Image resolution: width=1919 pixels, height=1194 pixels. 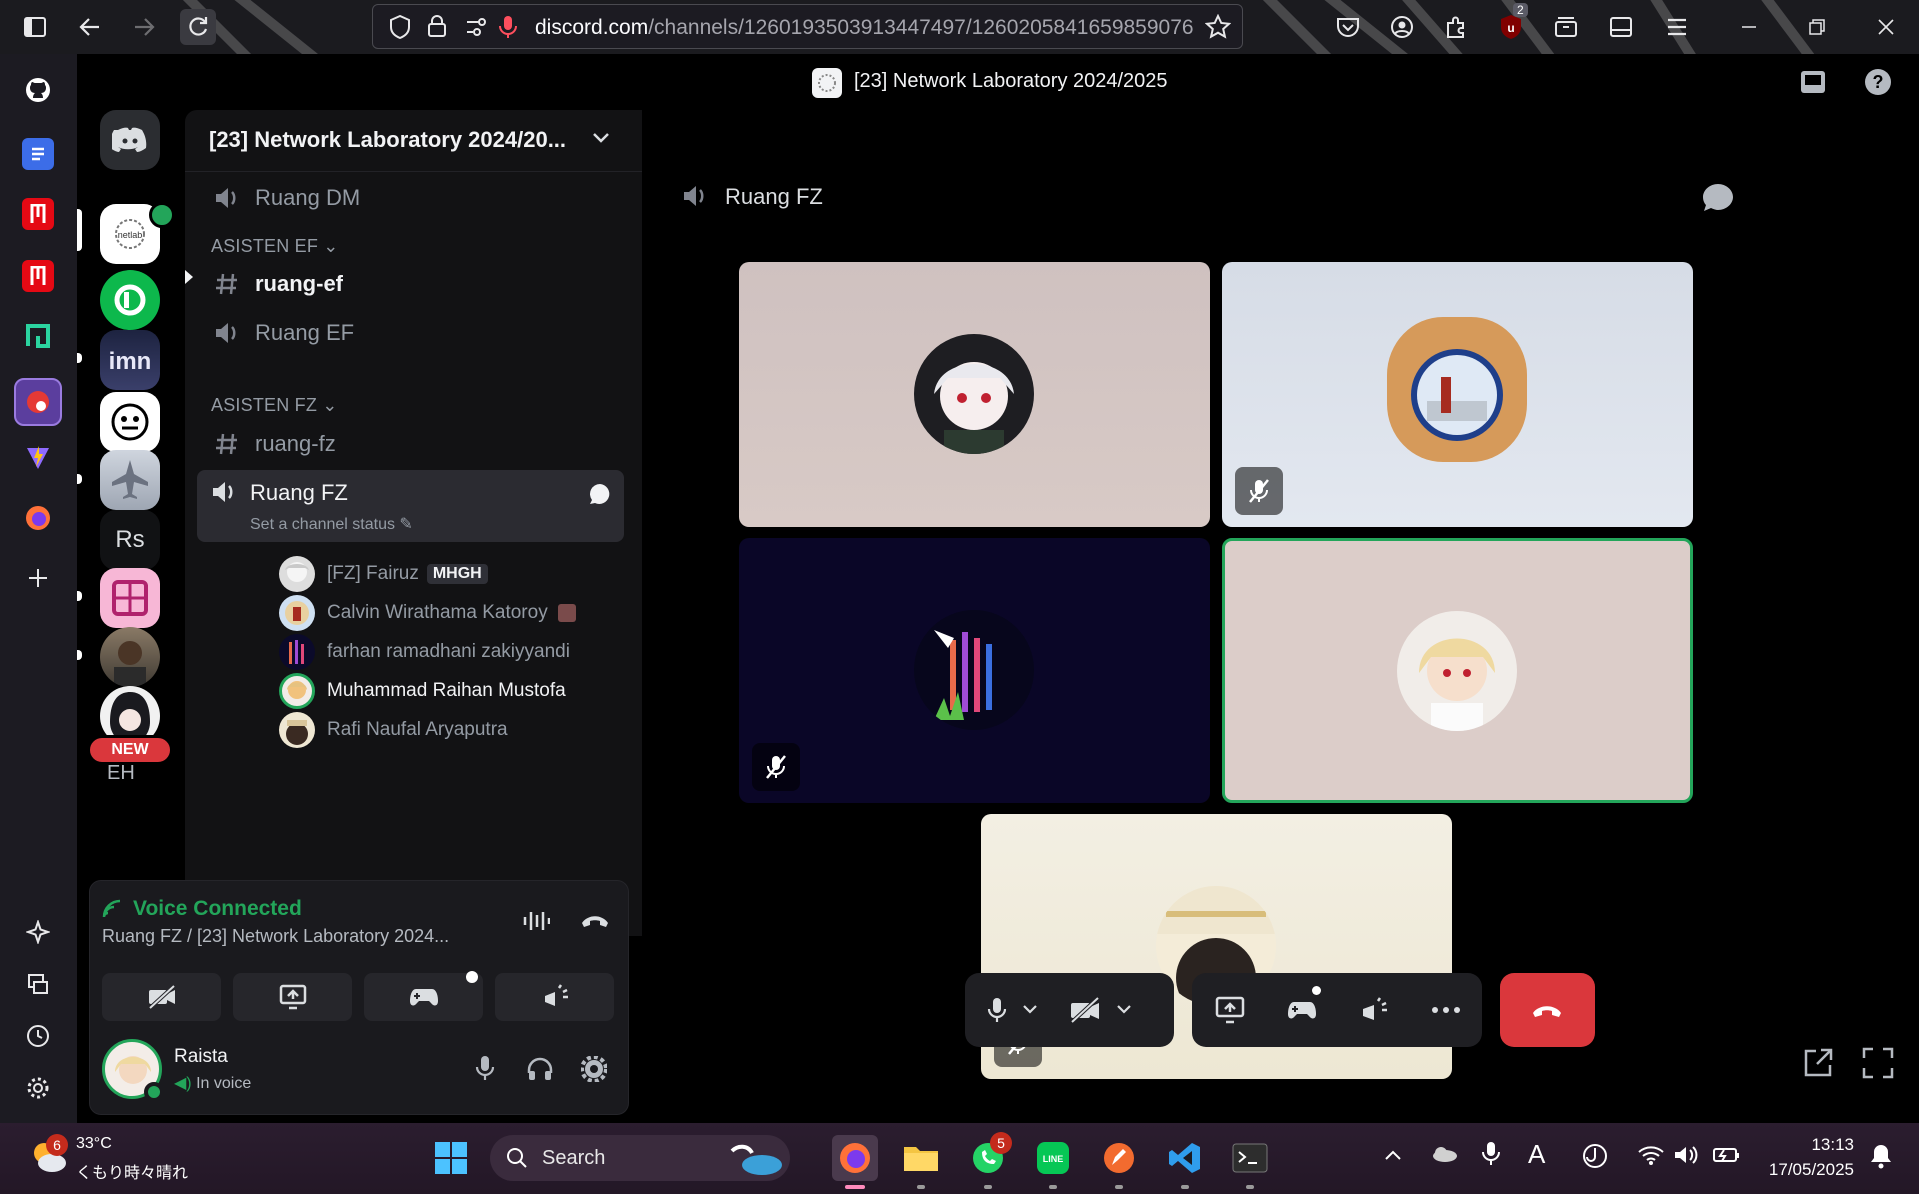 I want to click on start-button, so click(x=451, y=1158).